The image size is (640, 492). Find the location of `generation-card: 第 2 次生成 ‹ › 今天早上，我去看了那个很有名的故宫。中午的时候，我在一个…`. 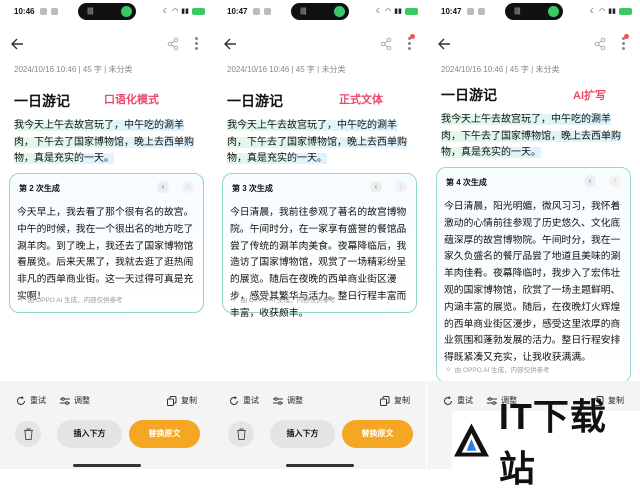

generation-card: 第 2 次生成 ‹ › 今天早上，我去看了那个很有名的故宫。中午的时候，我在一个… is located at coordinates (106, 243).